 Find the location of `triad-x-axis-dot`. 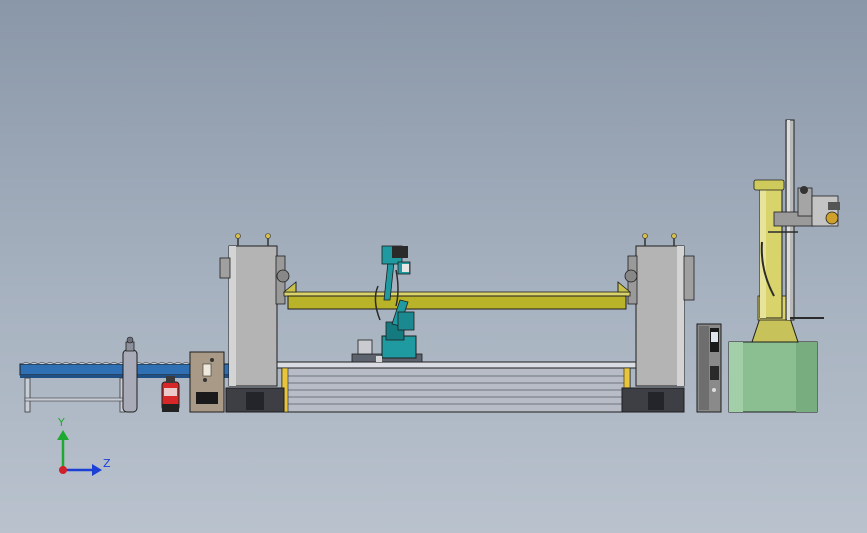

triad-x-axis-dot is located at coordinates (63, 470).